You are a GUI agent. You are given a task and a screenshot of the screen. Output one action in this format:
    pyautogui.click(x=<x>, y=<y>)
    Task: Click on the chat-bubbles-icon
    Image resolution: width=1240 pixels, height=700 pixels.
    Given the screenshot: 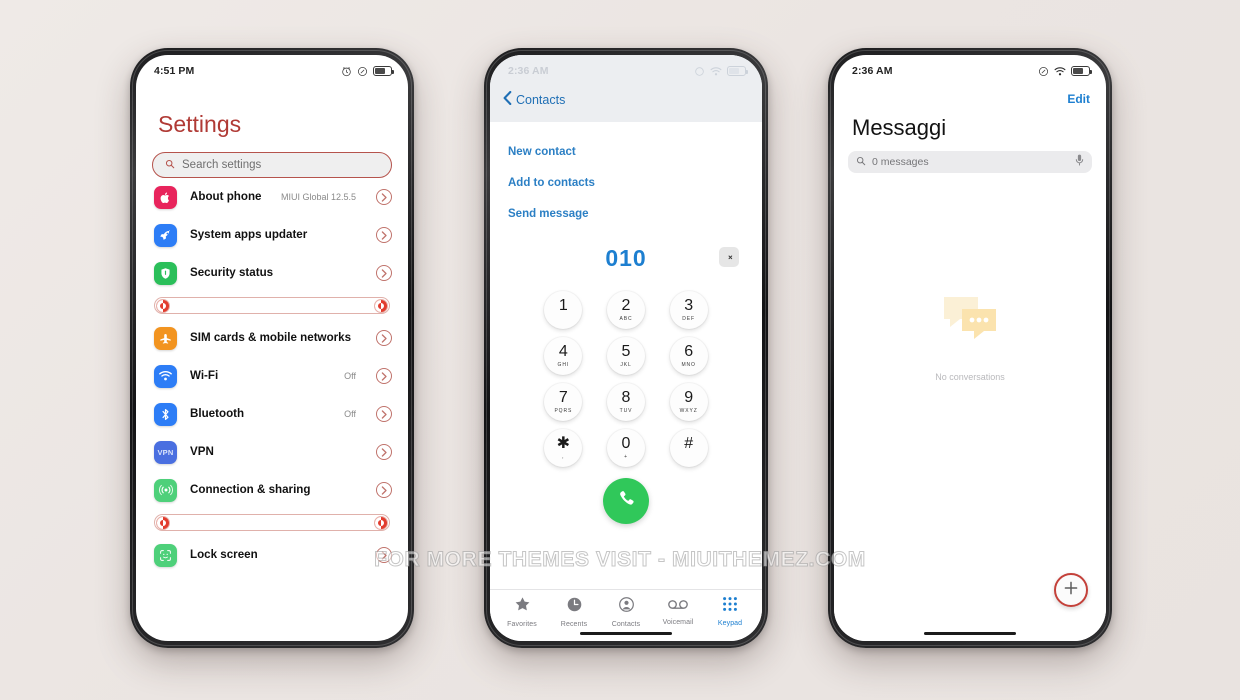 What is the action you would take?
    pyautogui.click(x=970, y=321)
    